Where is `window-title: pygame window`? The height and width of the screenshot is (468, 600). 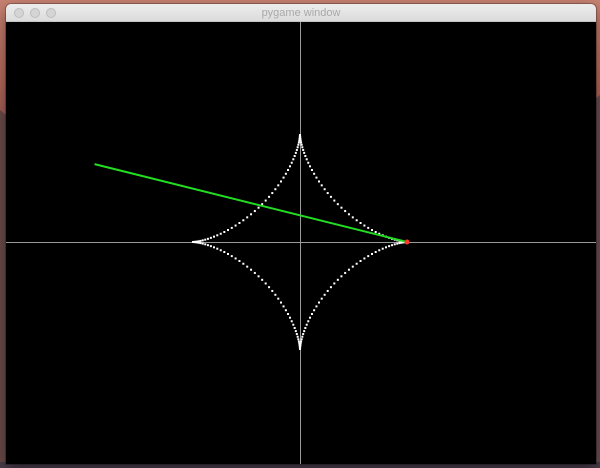
window-title: pygame window is located at coordinates (301, 13).